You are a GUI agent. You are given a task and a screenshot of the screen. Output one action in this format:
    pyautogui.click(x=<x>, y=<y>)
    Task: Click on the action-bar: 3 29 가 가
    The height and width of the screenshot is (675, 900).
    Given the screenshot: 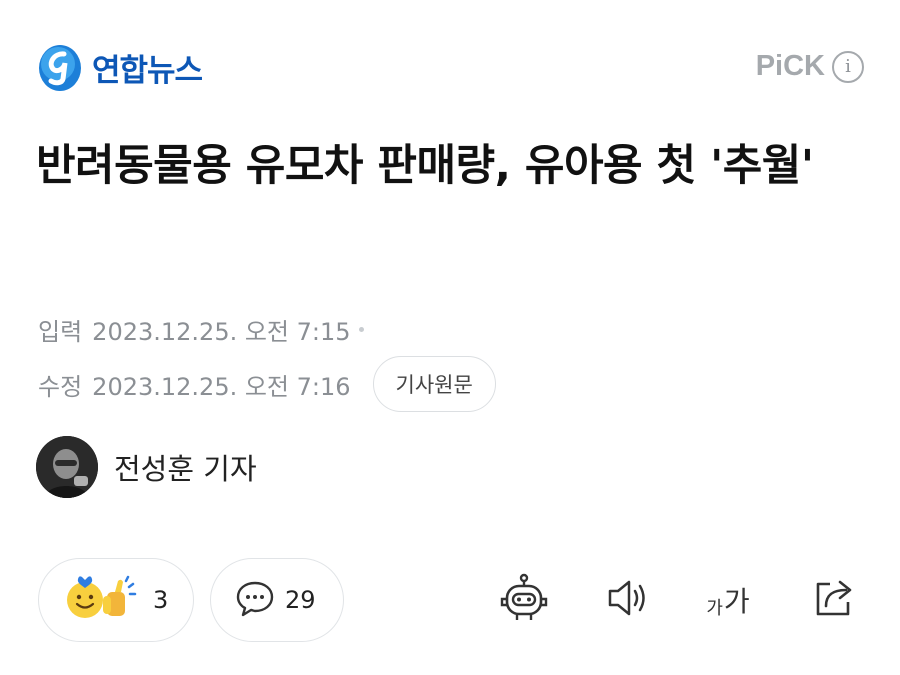 What is the action you would take?
    pyautogui.click(x=451, y=600)
    